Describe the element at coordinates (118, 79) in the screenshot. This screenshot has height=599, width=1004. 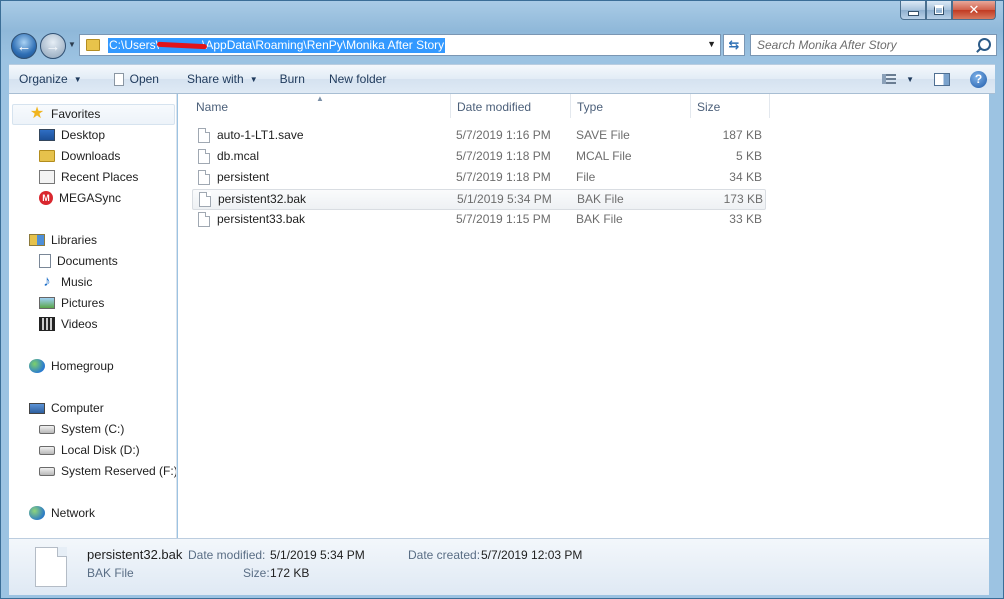
I see `document-icon` at that location.